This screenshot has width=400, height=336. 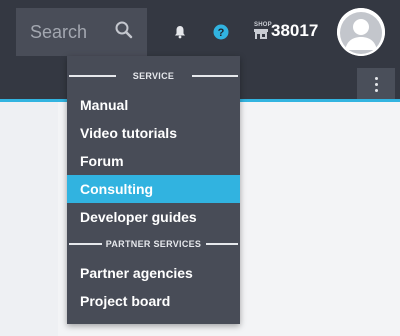 What do you see at coordinates (153, 76) in the screenshot?
I see `section-header-service: SERVICE` at bounding box center [153, 76].